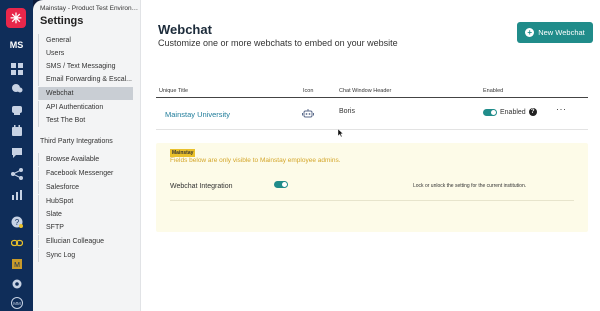 Image resolution: width=600 pixels, height=311 pixels. Describe the element at coordinates (16, 109) in the screenshot. I see `chat-bot-icon` at that location.